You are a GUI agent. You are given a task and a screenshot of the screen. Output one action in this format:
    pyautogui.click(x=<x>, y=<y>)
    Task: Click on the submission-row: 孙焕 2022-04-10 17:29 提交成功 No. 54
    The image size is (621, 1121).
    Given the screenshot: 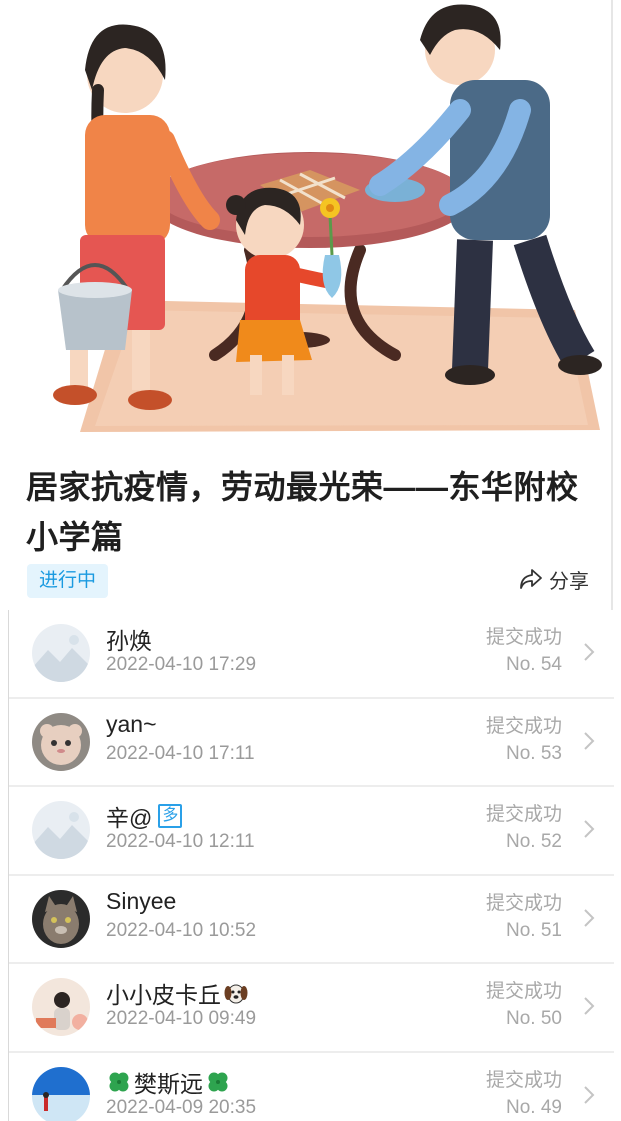 What is the action you would take?
    pyautogui.click(x=311, y=654)
    